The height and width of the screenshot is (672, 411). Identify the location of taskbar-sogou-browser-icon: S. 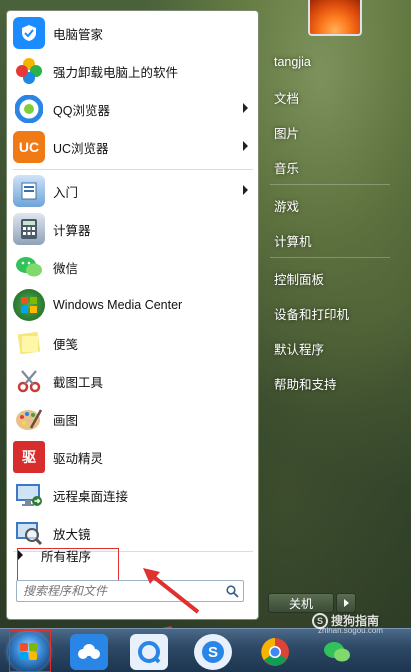
(213, 652).